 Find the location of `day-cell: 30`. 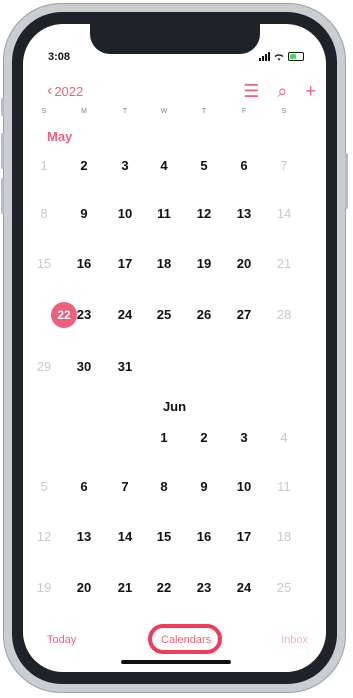

day-cell: 30 is located at coordinates (84, 366).